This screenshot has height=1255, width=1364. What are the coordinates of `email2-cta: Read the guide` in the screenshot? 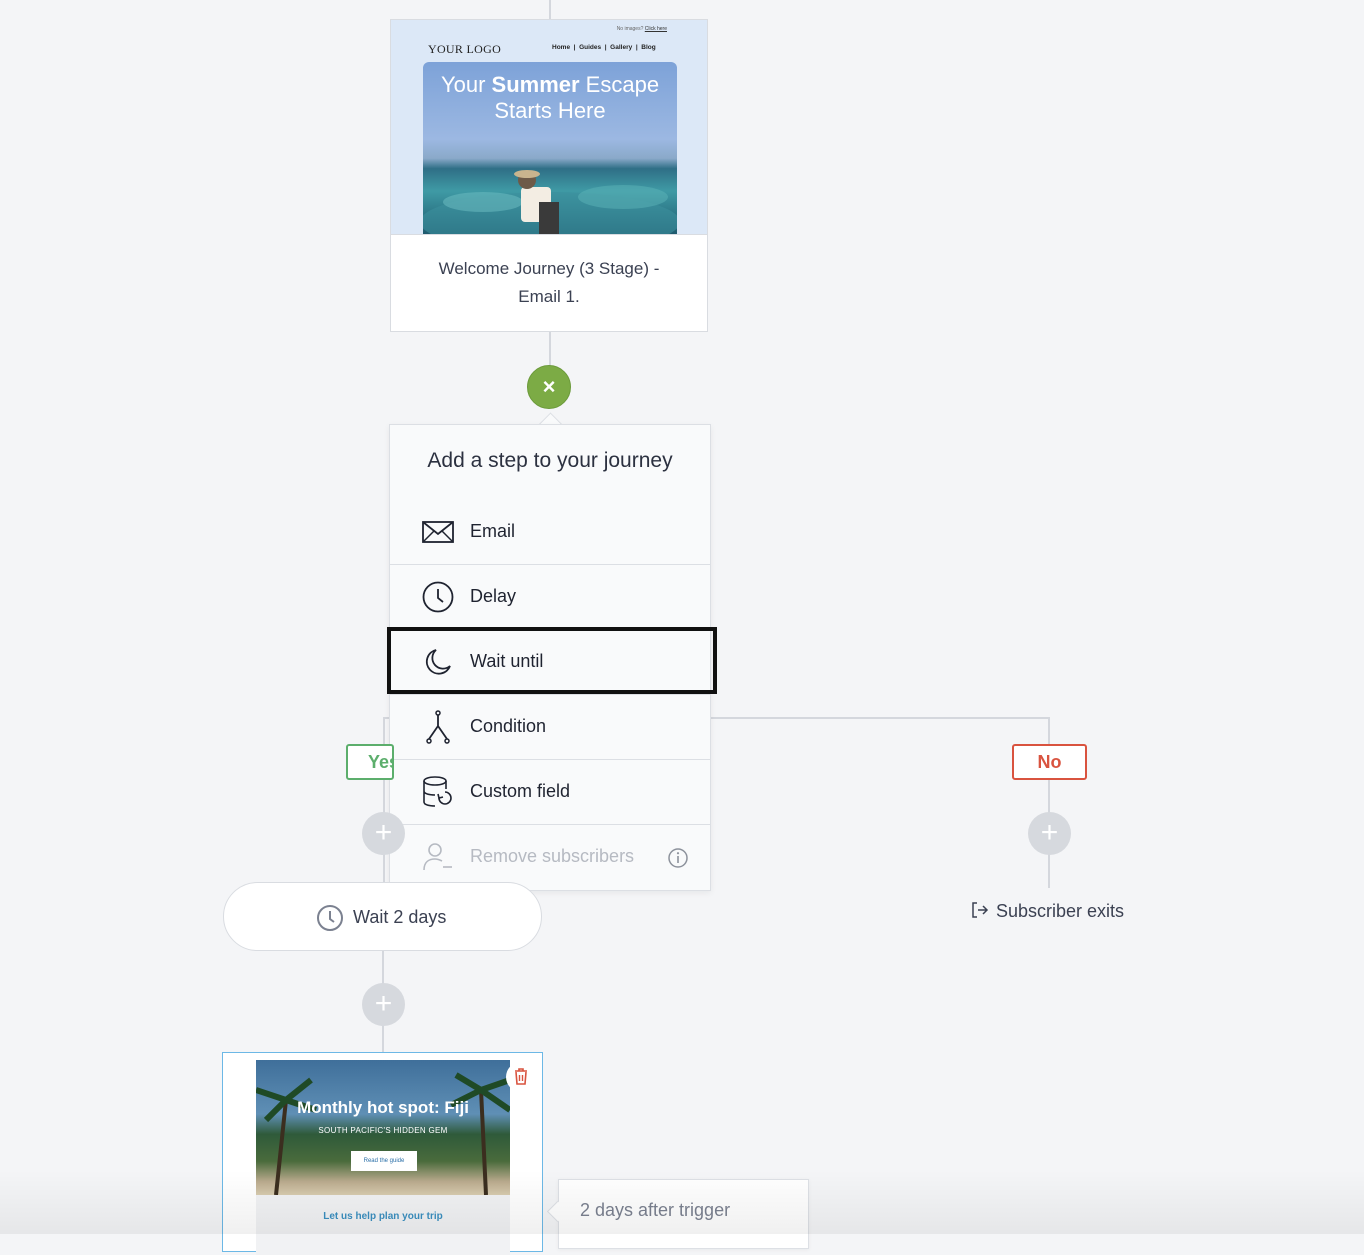 It's located at (384, 1161).